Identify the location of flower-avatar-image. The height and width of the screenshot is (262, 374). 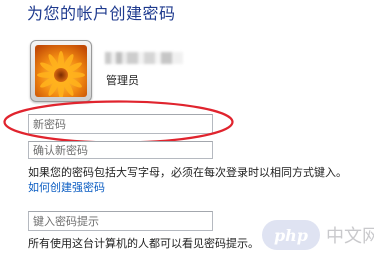
(61, 71).